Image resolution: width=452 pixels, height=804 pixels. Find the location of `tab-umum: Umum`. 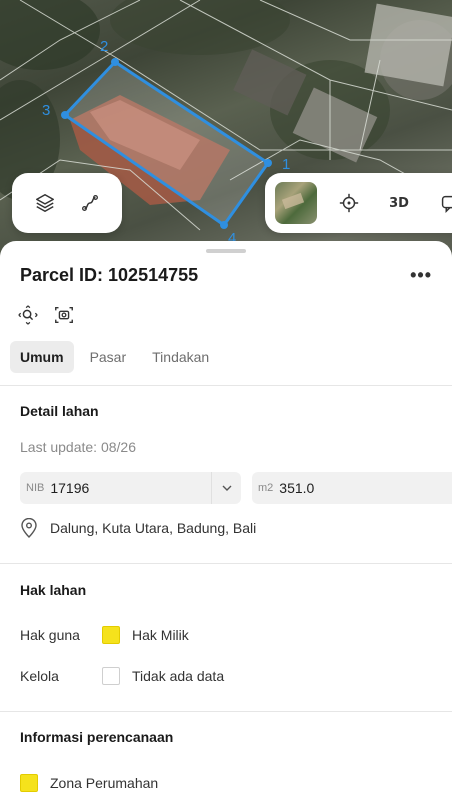

tab-umum: Umum is located at coordinates (42, 357).